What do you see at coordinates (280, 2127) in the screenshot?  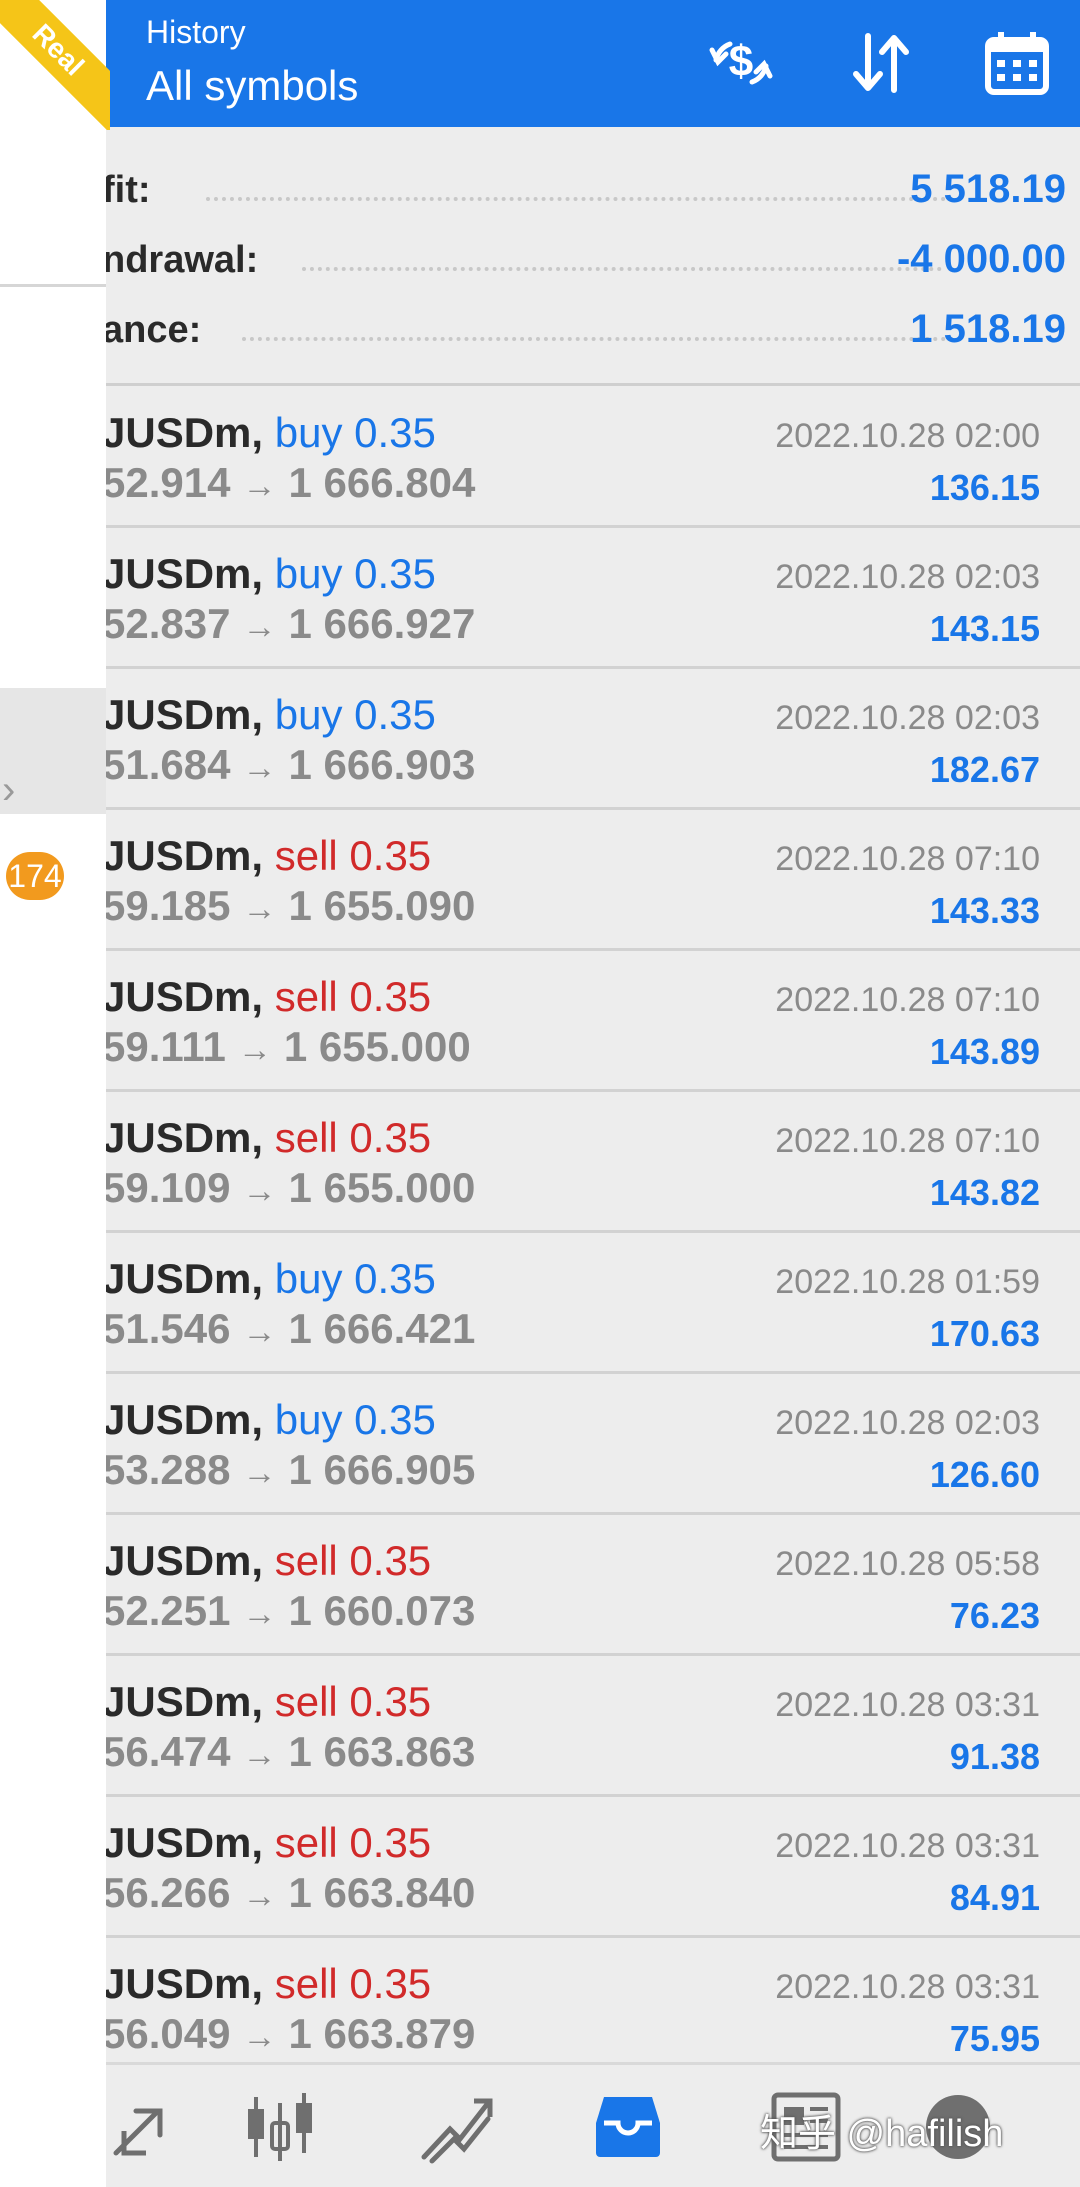 I see `chart-candles-icon` at bounding box center [280, 2127].